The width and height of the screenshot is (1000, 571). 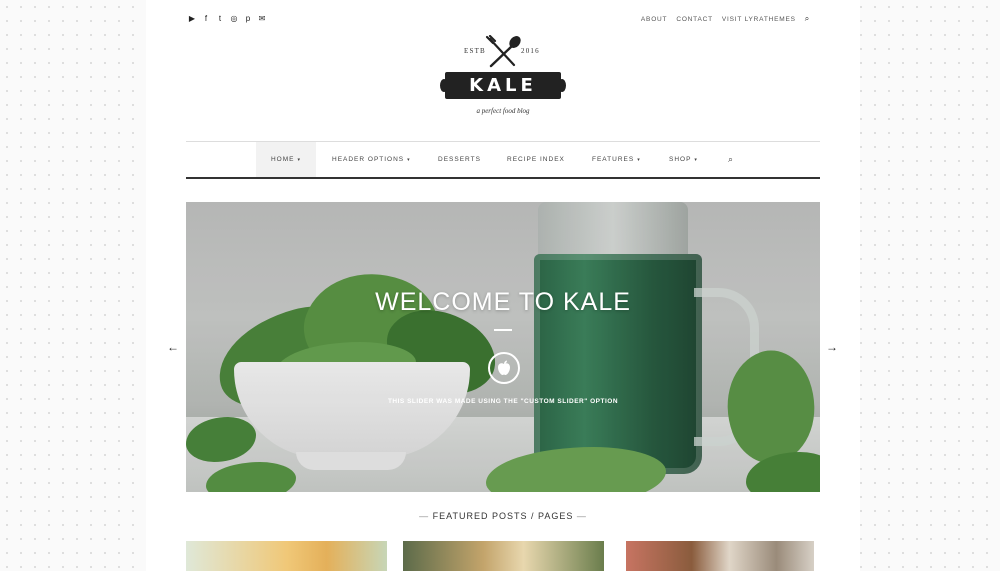 I want to click on nav-item-label: HOME, so click(x=282, y=159).